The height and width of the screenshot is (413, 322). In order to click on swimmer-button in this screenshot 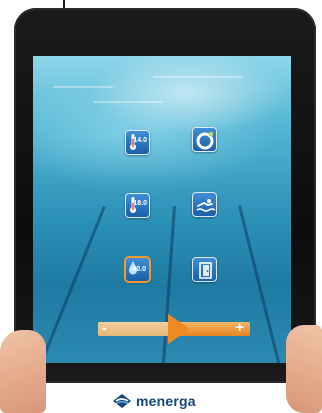, I will do `click(204, 204)`.